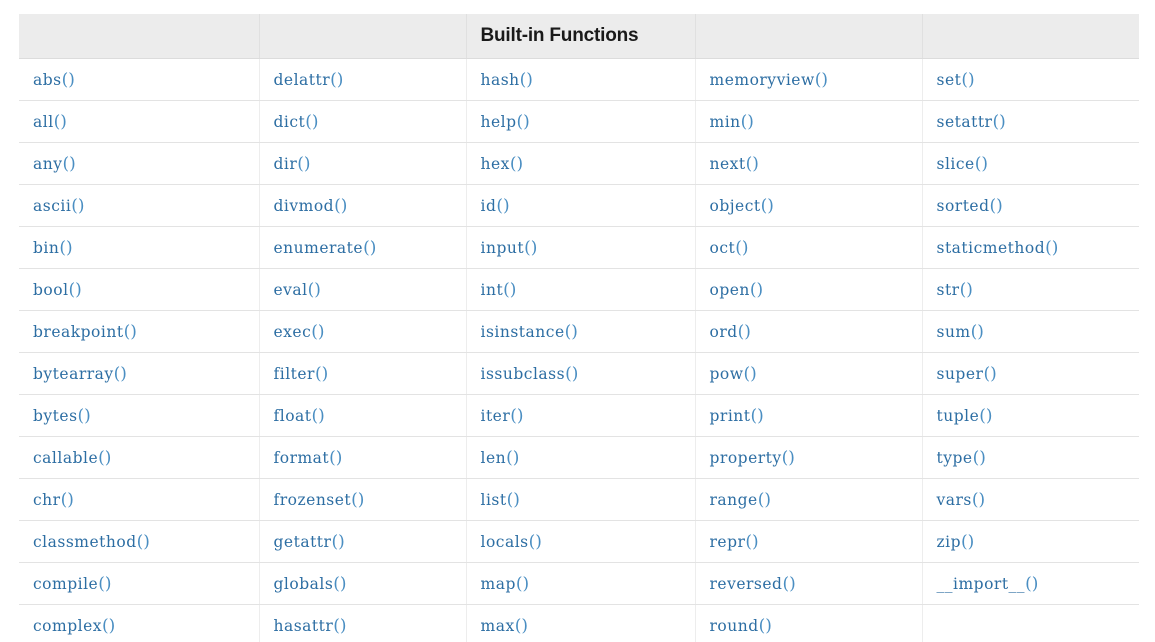  What do you see at coordinates (1030, 373) in the screenshot?
I see `function-cell: super()` at bounding box center [1030, 373].